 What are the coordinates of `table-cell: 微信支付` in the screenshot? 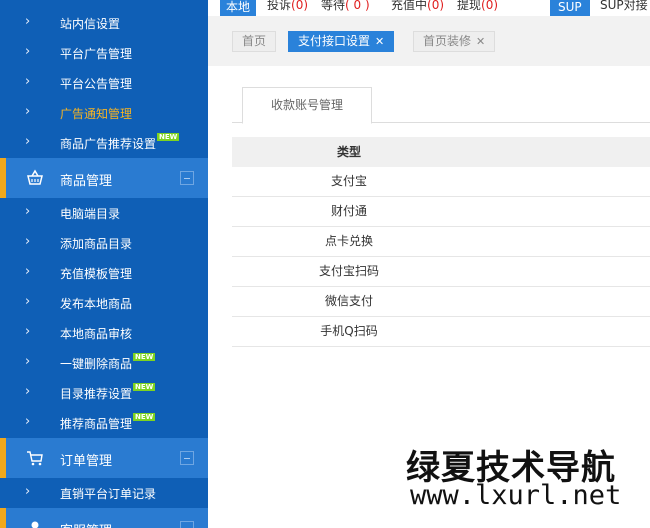 It's located at (348, 301).